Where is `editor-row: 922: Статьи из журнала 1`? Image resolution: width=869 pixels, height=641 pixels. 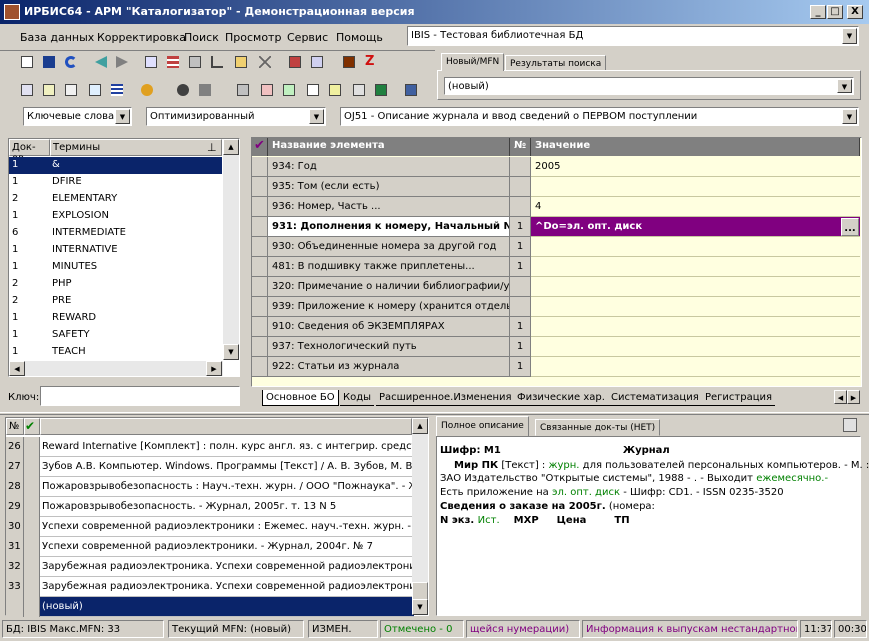 editor-row: 922: Статьи из журнала 1 is located at coordinates (556, 367).